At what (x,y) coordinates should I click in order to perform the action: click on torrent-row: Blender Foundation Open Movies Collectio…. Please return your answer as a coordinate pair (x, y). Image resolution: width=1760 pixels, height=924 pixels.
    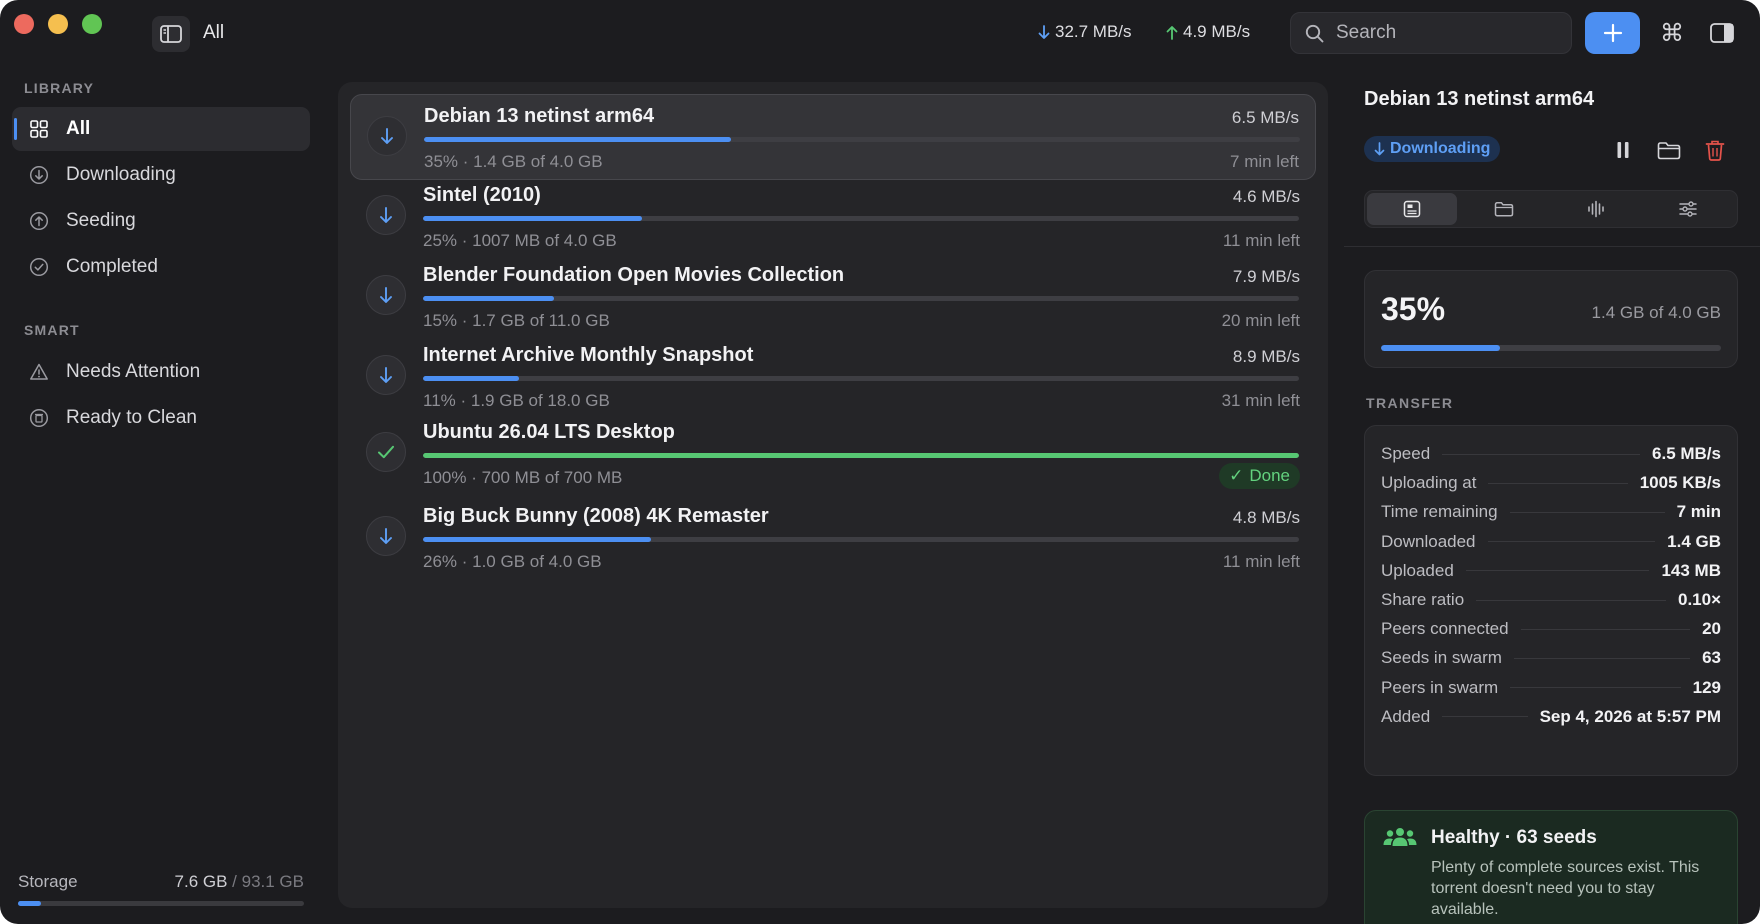
    Looking at the image, I should click on (833, 297).